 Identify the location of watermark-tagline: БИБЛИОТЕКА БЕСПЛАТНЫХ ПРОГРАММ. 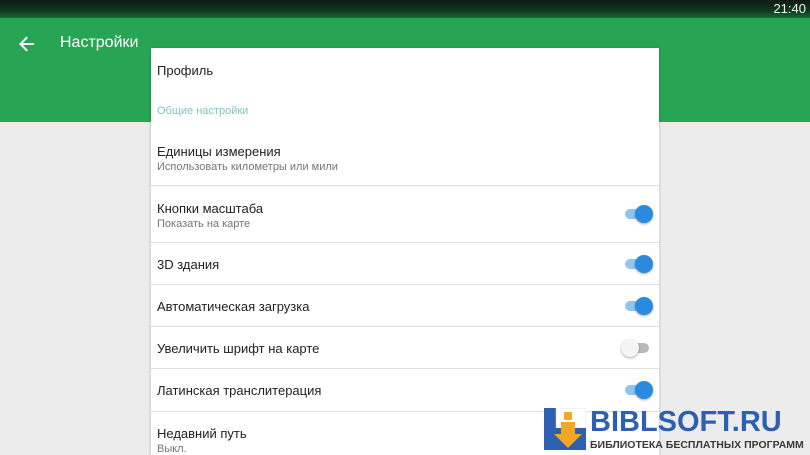
(697, 445).